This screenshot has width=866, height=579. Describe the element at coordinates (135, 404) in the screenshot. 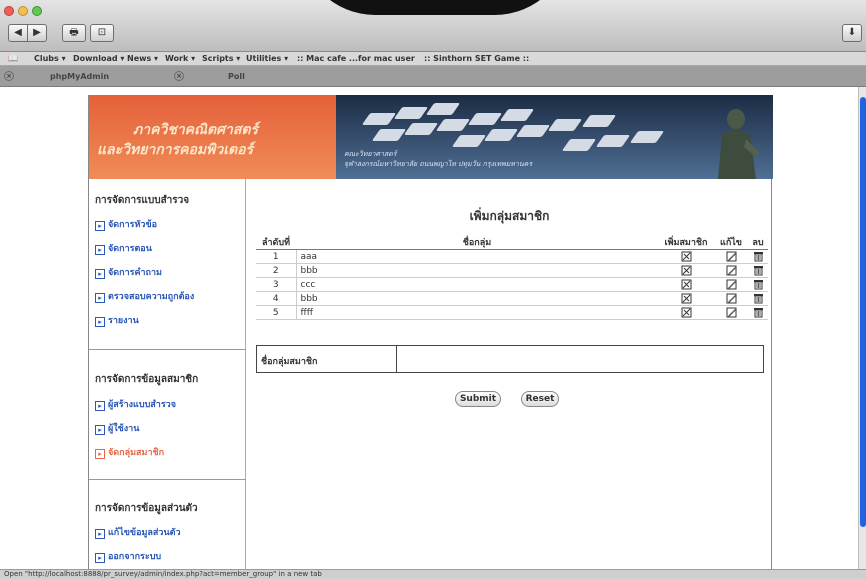

I see `sidebar-item-survey-creators: ▸ ผู้สร้างแบบสำรวจ` at that location.